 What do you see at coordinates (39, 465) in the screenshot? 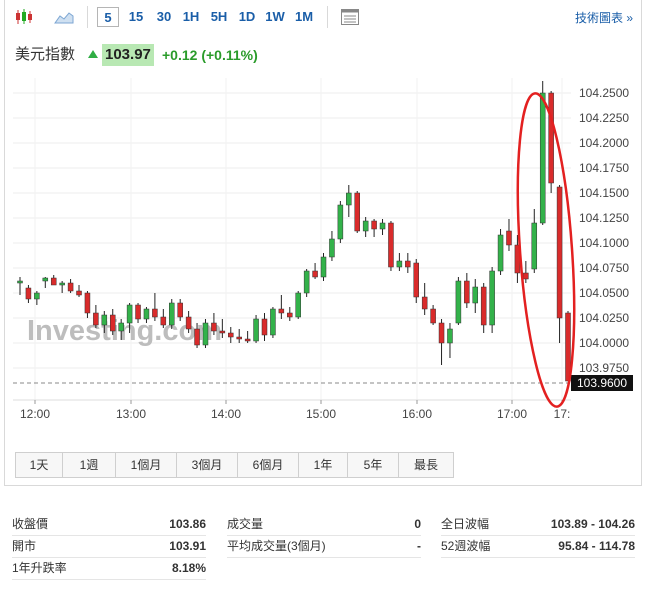
I see `range-1d: 1天` at bounding box center [39, 465].